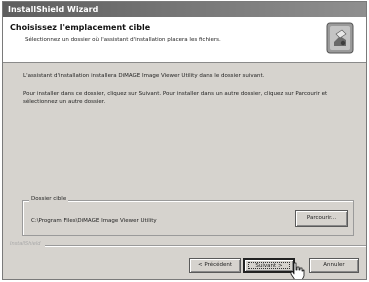 The width and height of the screenshot is (369, 282). What do you see at coordinates (205, 246) in the screenshot?
I see `footer-divider` at bounding box center [205, 246].